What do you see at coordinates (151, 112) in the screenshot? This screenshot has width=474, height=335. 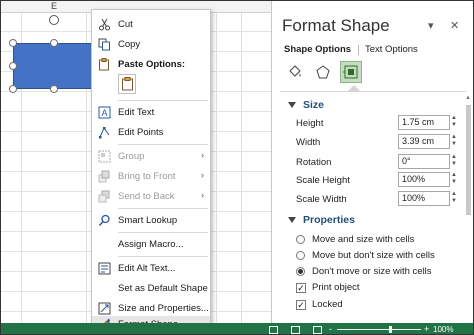 I see `menu-item-edit-text: A Edit Text` at bounding box center [151, 112].